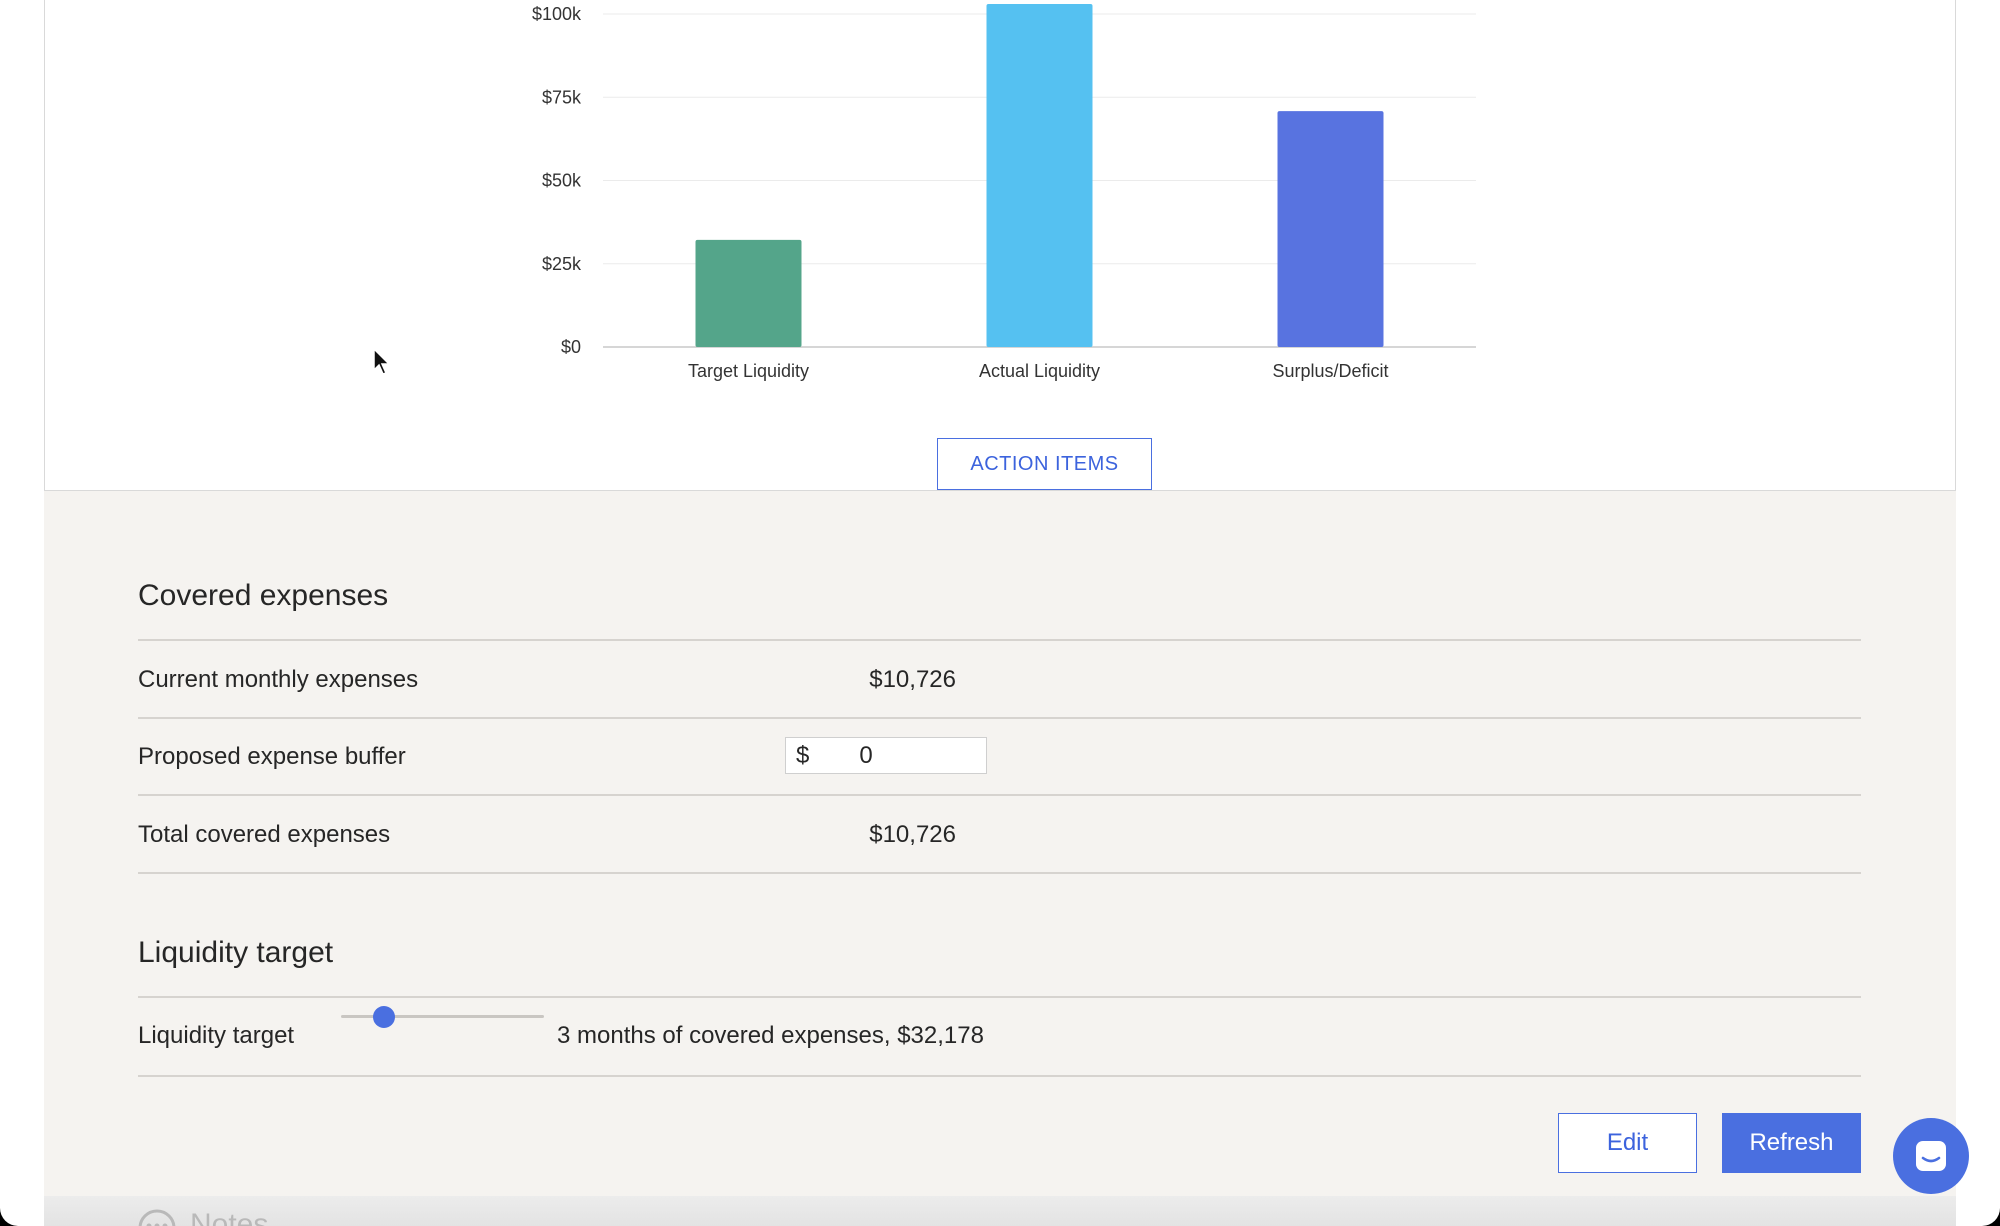 The image size is (2000, 1226). I want to click on bar-surplus-deficit, so click(1330, 229).